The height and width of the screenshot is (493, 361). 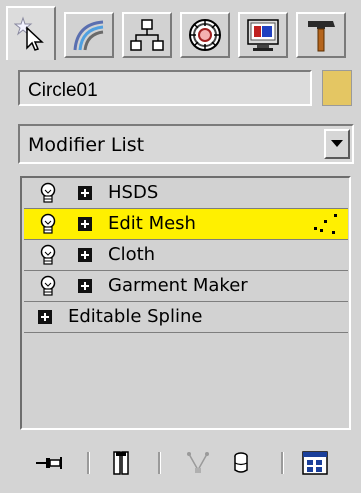 What do you see at coordinates (135, 316) in the screenshot?
I see `stack-item-label: Editable Spline` at bounding box center [135, 316].